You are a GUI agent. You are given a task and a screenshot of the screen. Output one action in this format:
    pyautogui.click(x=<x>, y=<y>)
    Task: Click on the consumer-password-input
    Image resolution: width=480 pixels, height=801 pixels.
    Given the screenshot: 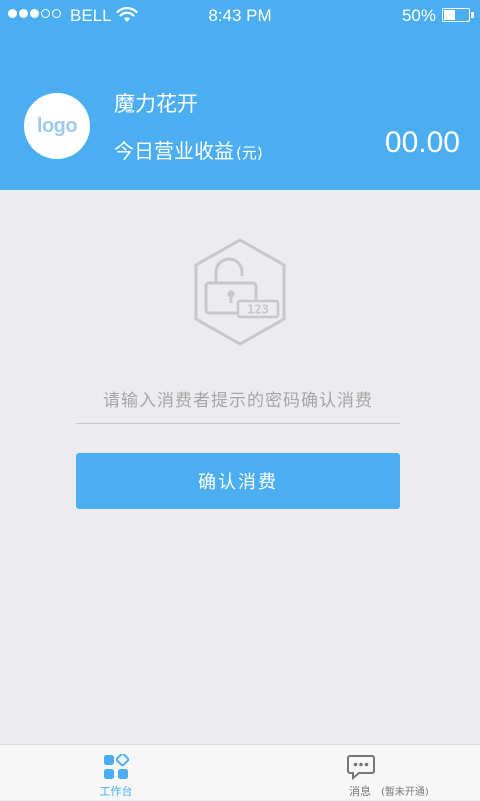 What is the action you would take?
    pyautogui.click(x=238, y=401)
    